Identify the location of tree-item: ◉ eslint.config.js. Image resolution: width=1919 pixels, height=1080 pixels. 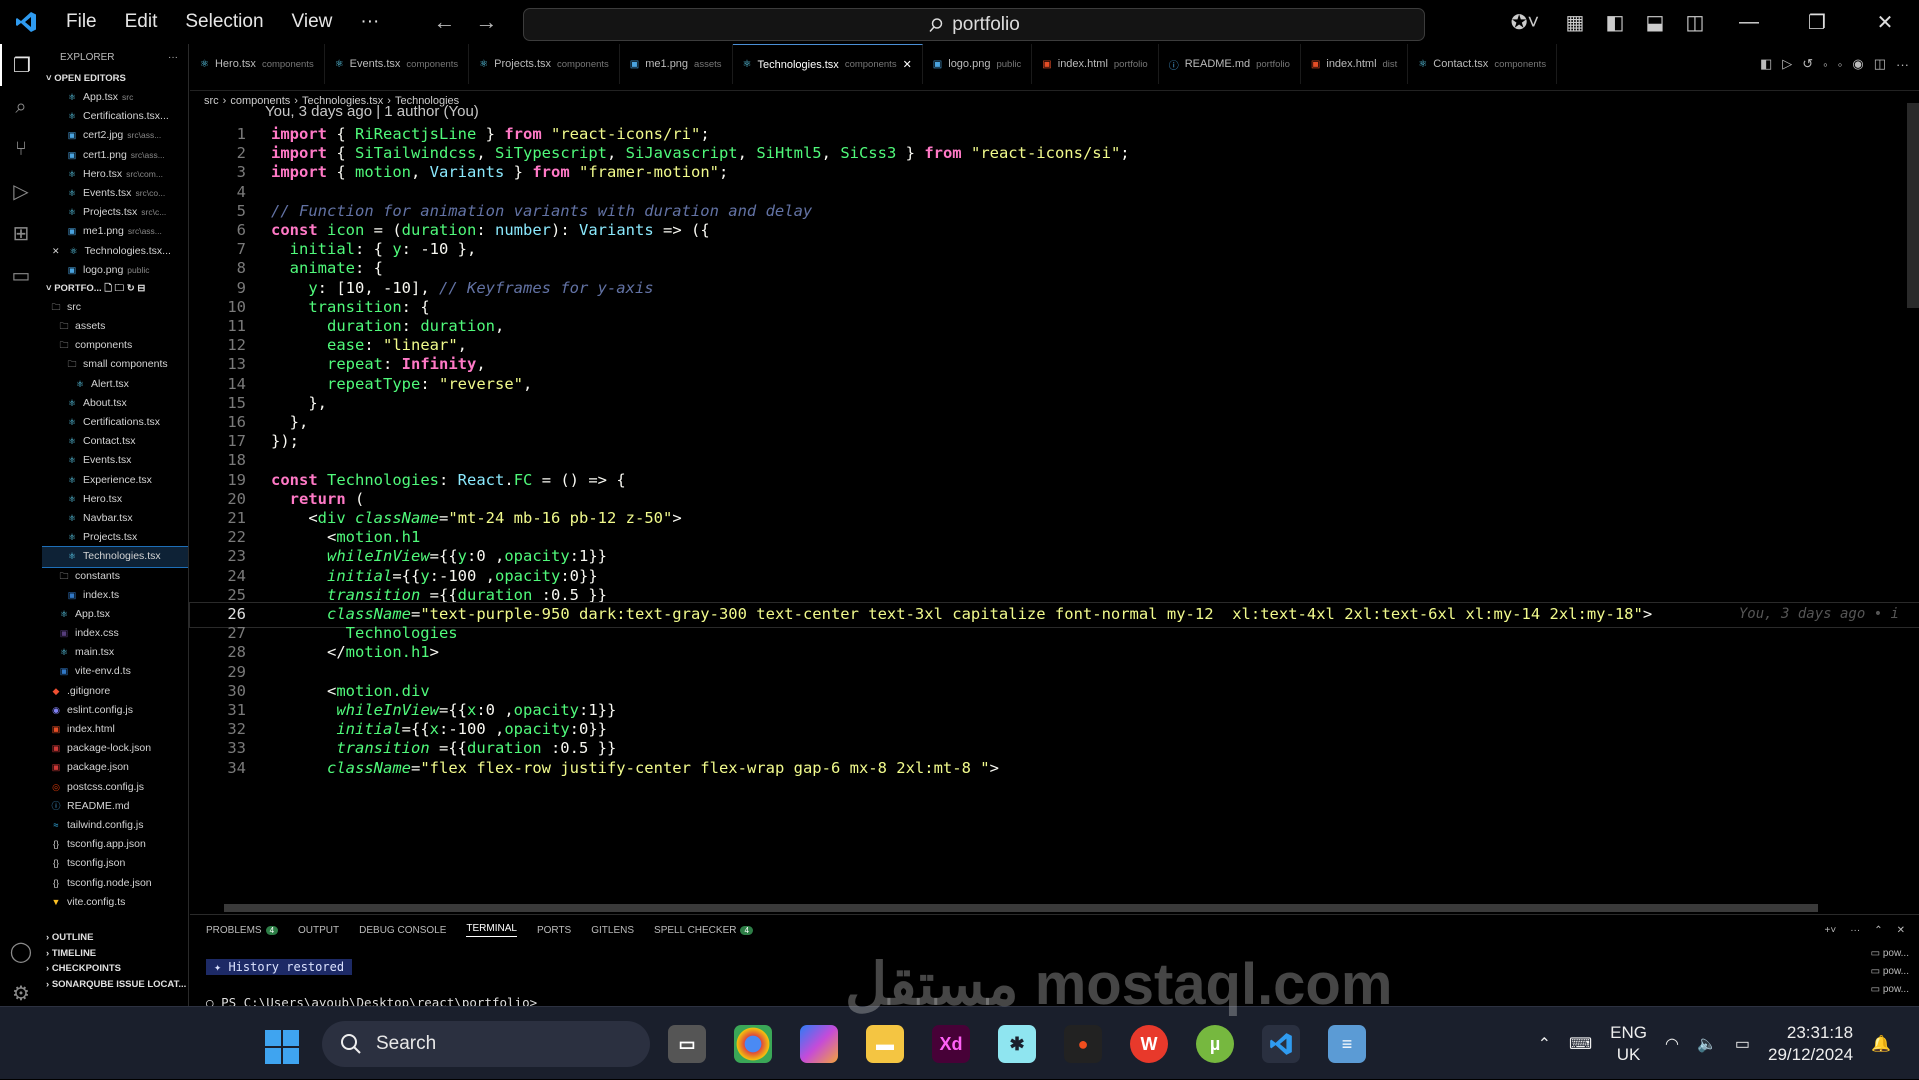
(115, 710).